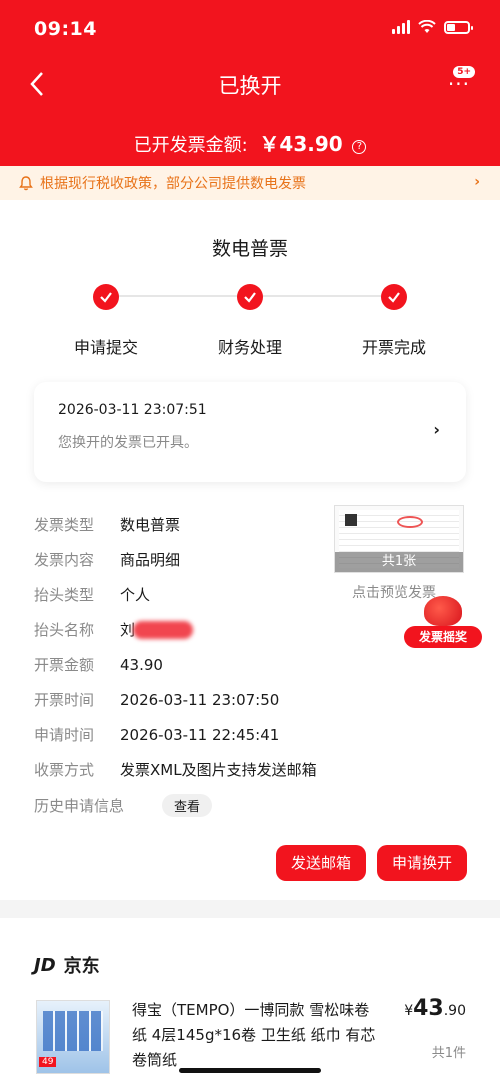 This screenshot has width=500, height=1081. Describe the element at coordinates (399, 562) in the screenshot. I see `preview-count: 共1张` at that location.